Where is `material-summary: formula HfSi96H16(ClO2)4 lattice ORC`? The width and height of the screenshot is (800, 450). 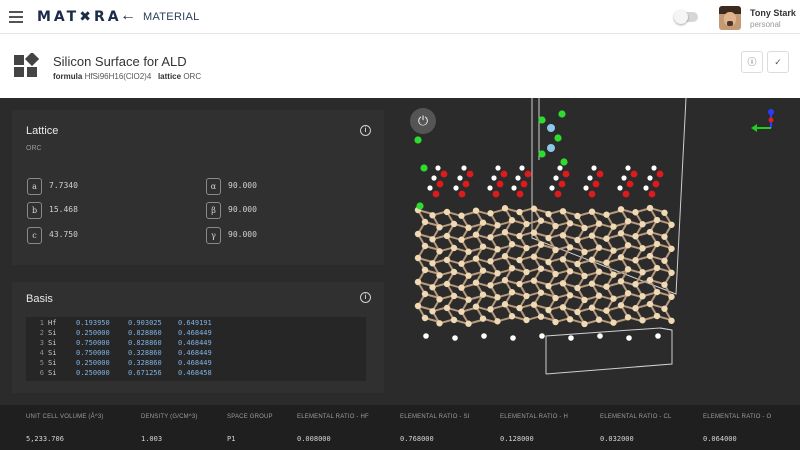
material-summary: formula HfSi96H16(ClO2)4 lattice ORC is located at coordinates (127, 76).